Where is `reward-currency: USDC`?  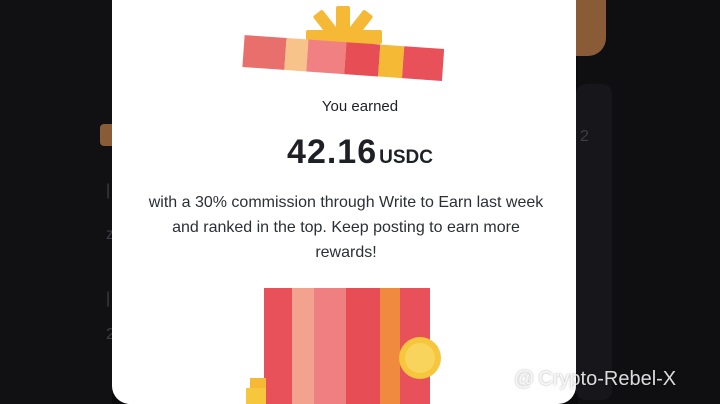 reward-currency: USDC is located at coordinates (406, 157).